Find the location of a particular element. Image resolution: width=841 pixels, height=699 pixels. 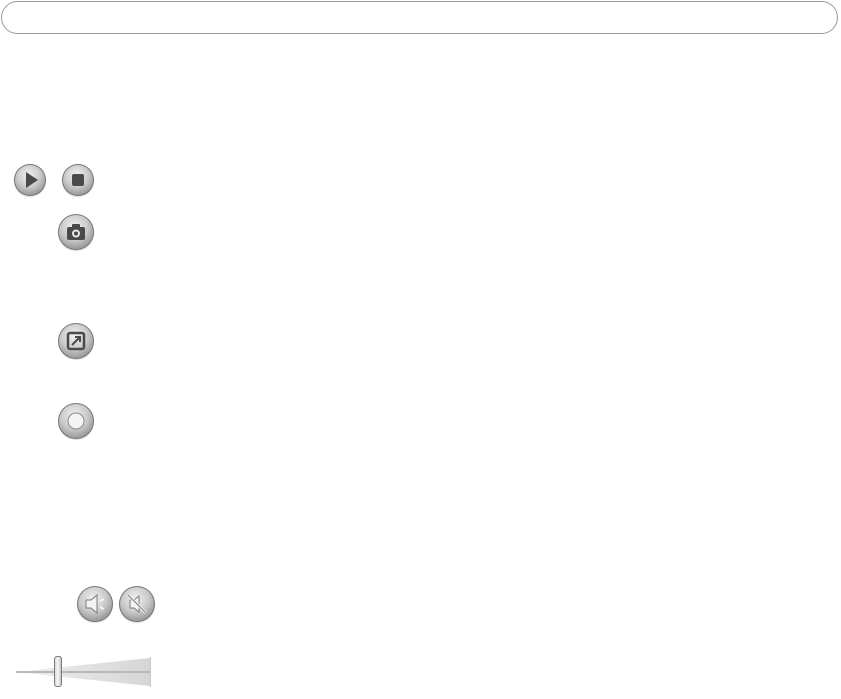

expand-icon is located at coordinates (76, 341).